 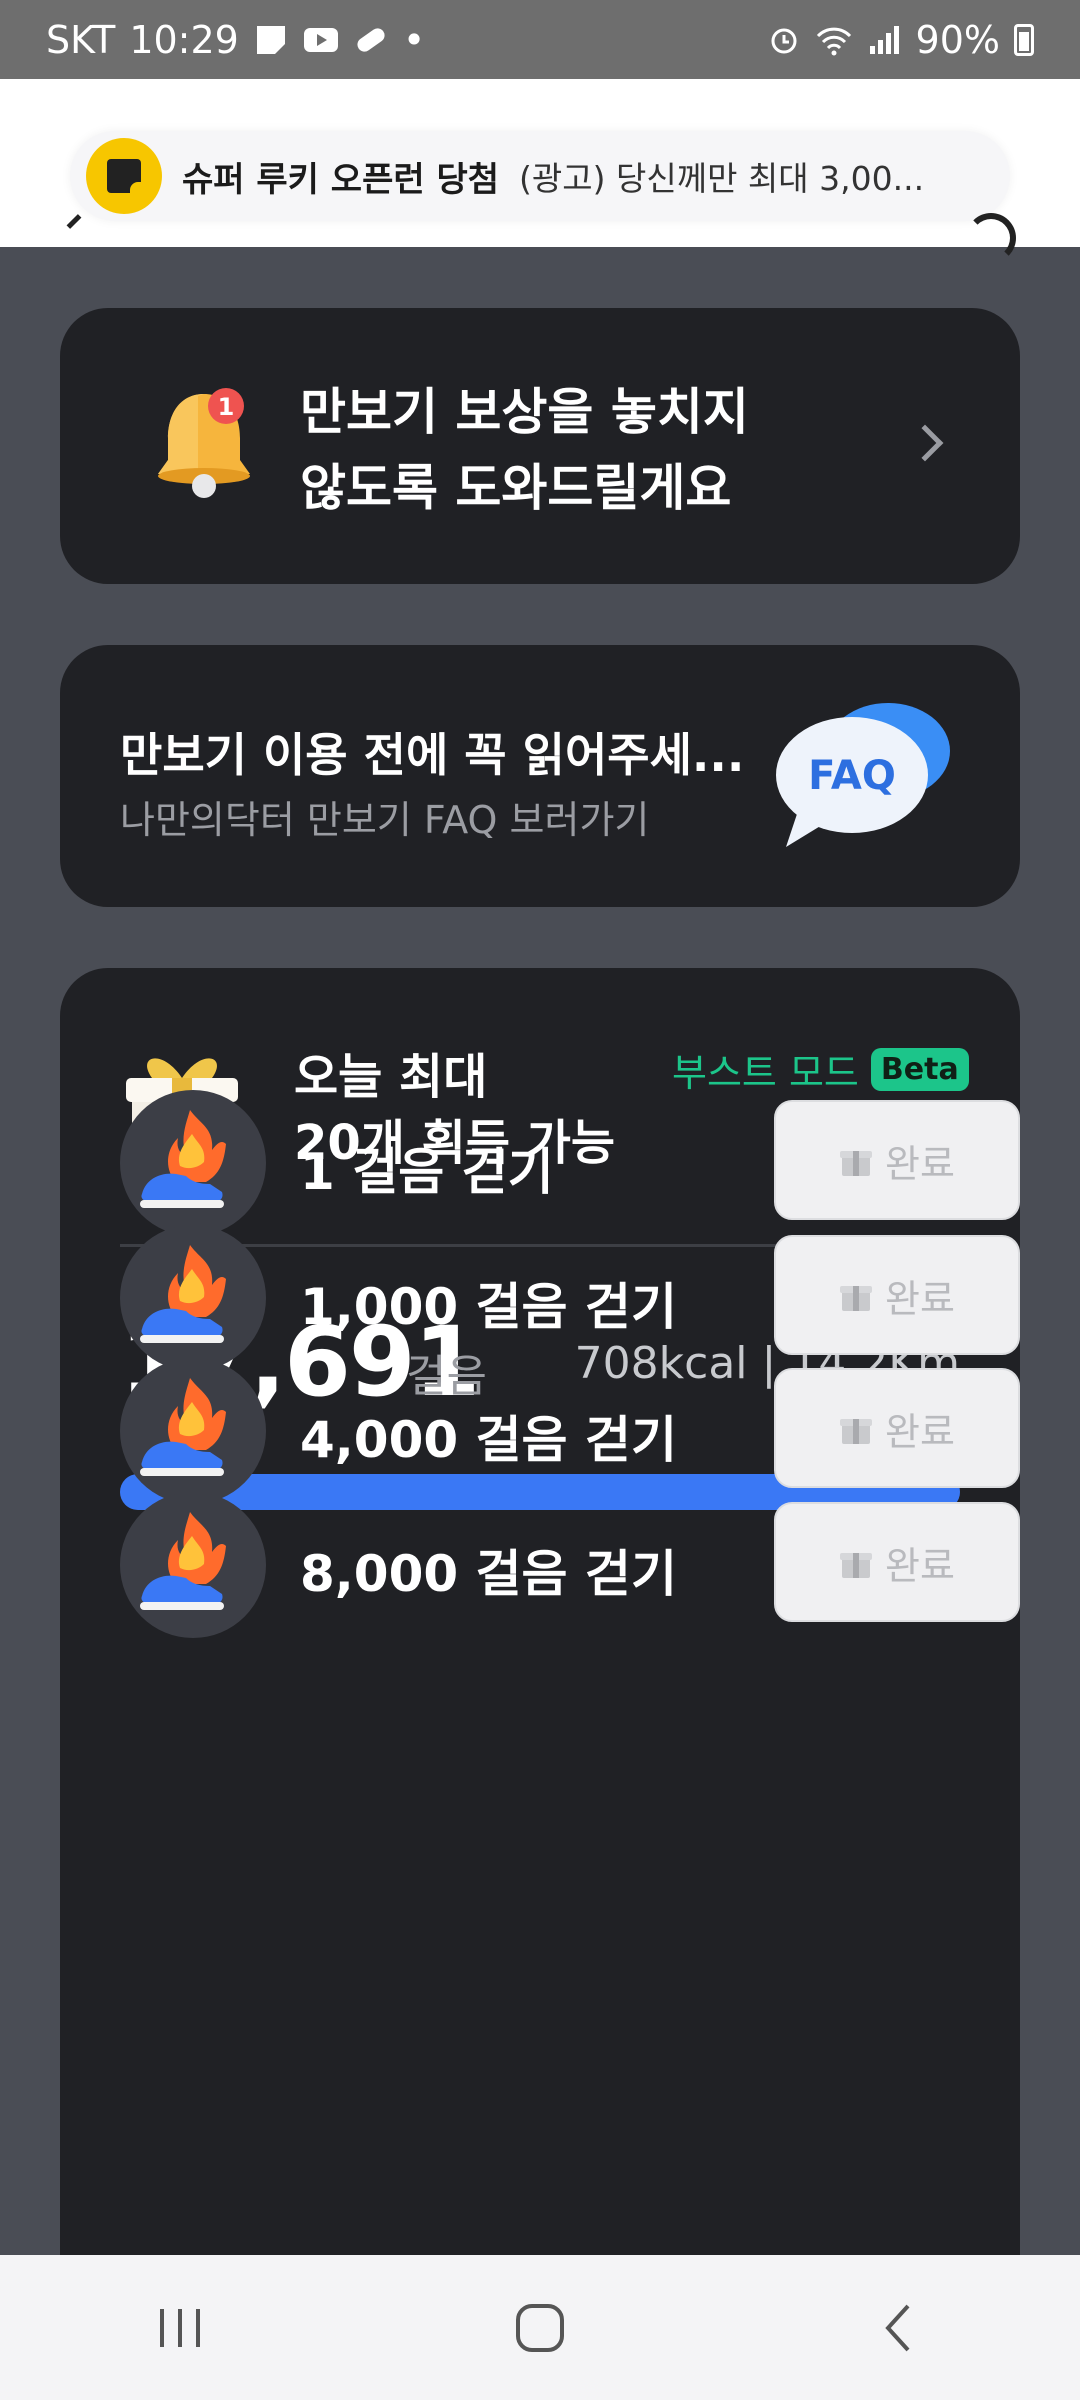 I want to click on mission-label: 4,000 걸음 걷기, so click(x=488, y=1440).